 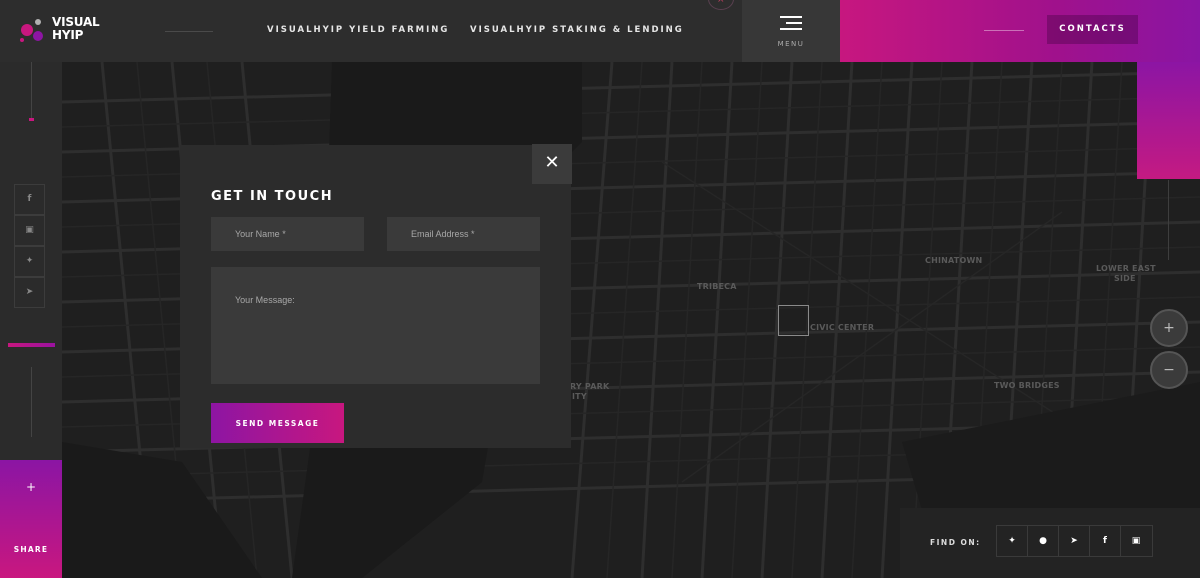 I want to click on share-button: + SHARE, so click(x=31, y=519).